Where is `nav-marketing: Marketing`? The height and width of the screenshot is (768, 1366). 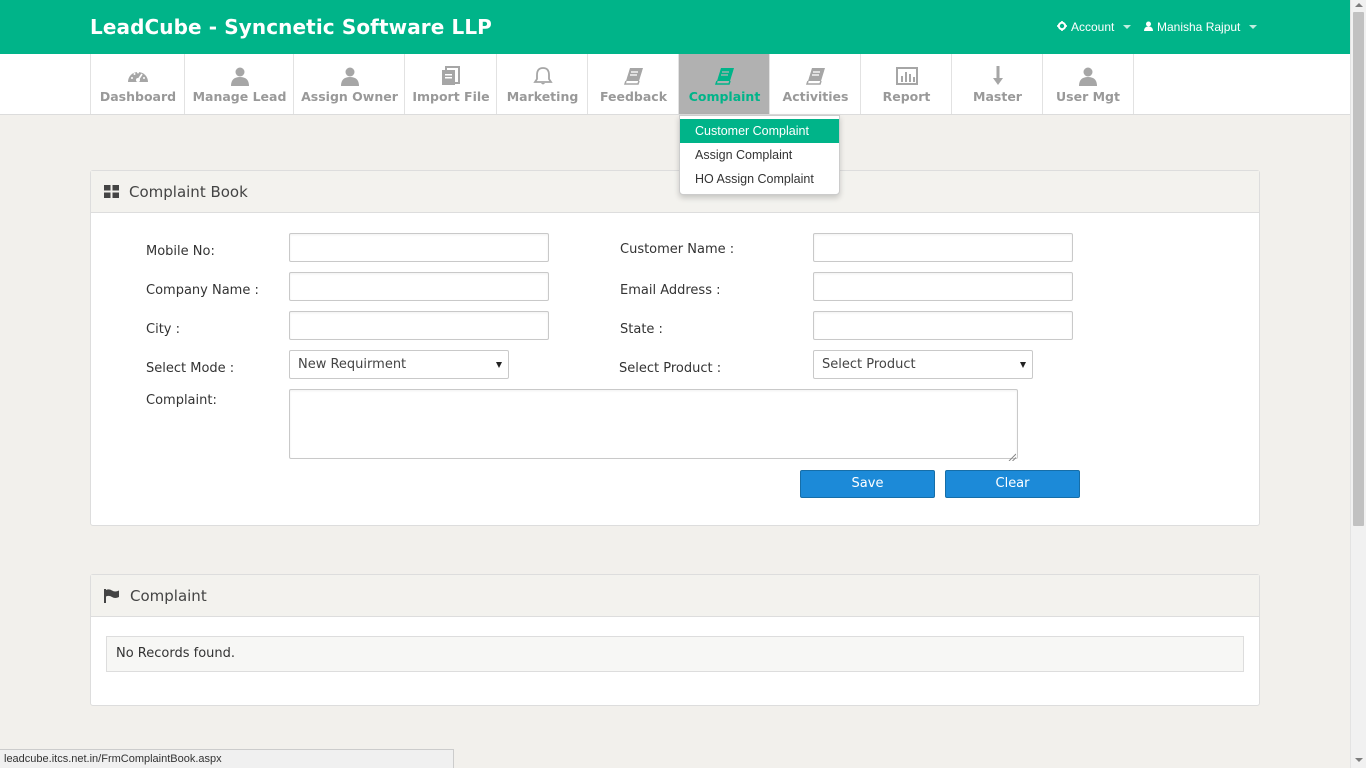
nav-marketing: Marketing is located at coordinates (542, 84).